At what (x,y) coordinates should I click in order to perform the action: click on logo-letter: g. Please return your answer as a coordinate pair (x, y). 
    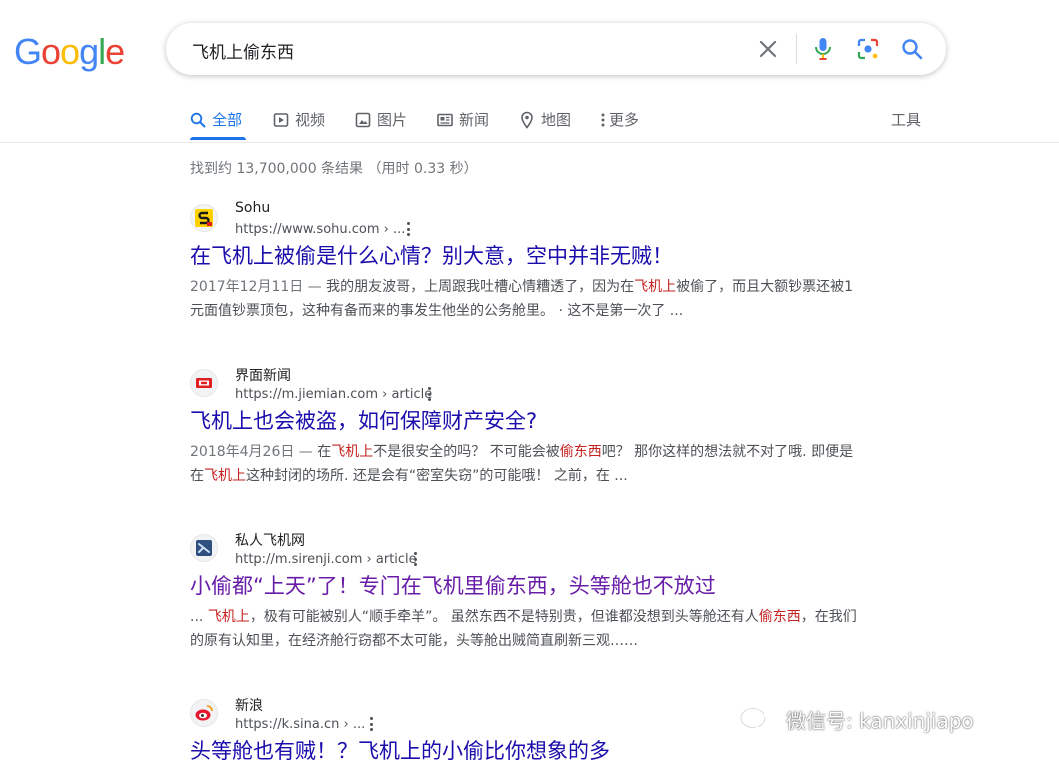
    Looking at the image, I should click on (89, 51).